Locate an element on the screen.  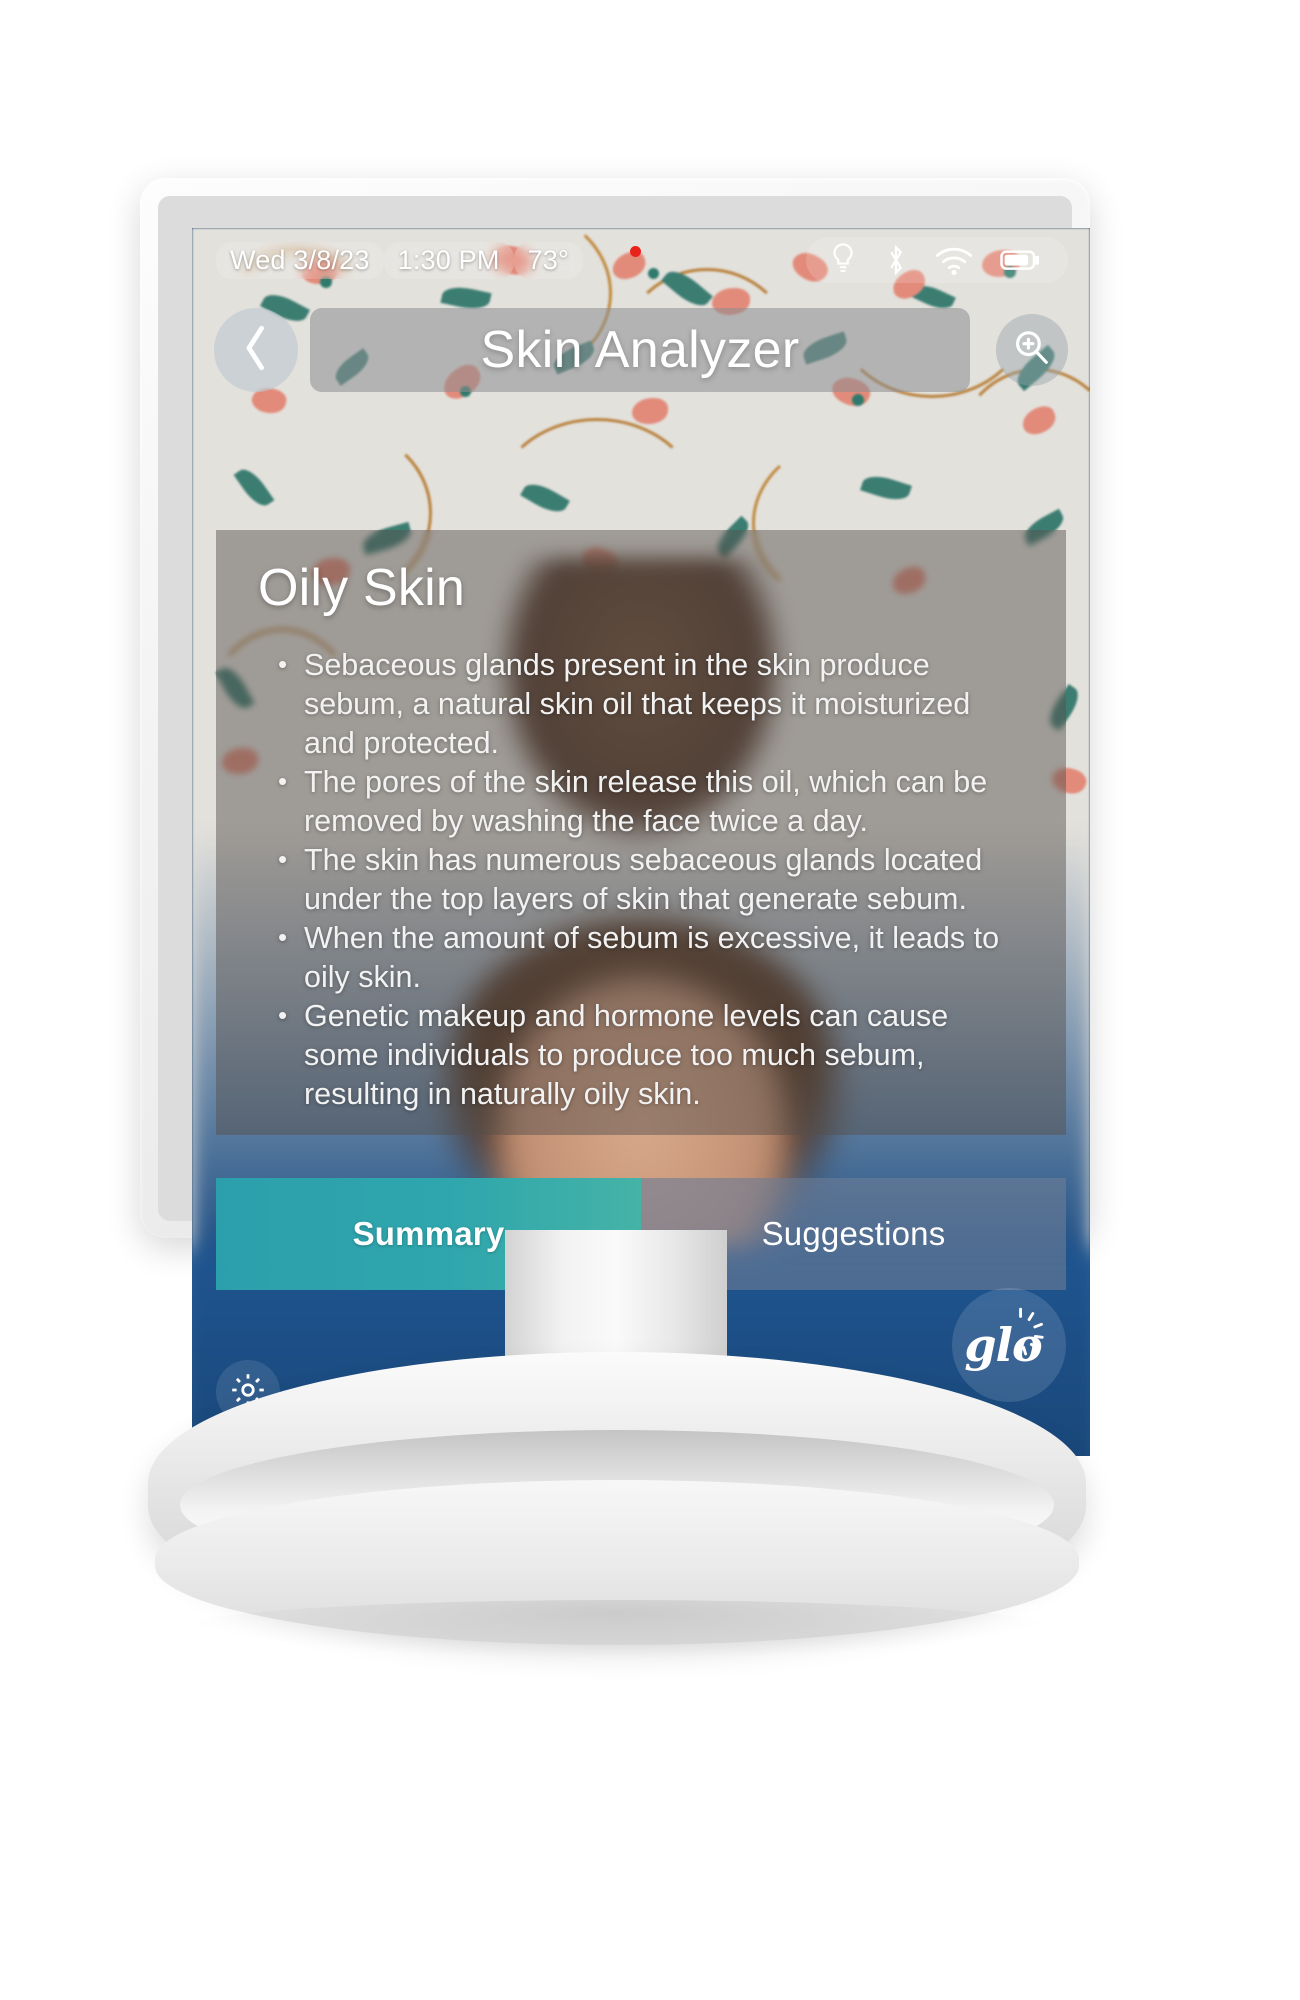
tab-suggestions-label: Suggestions is located at coordinates (853, 1233).